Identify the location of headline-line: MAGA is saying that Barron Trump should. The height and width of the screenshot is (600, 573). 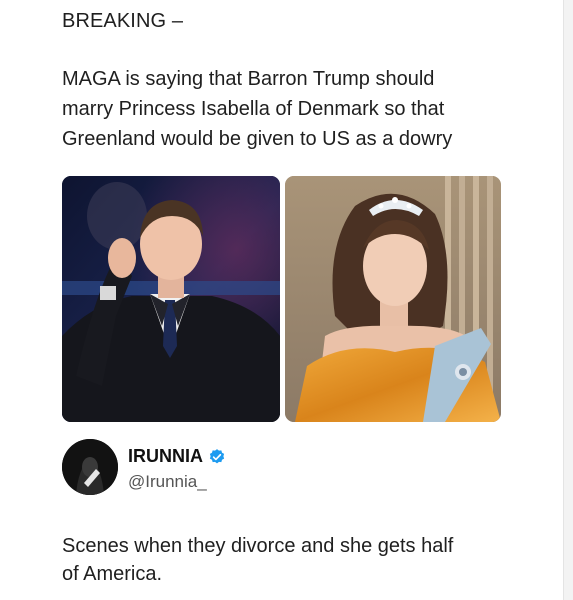
(248, 79).